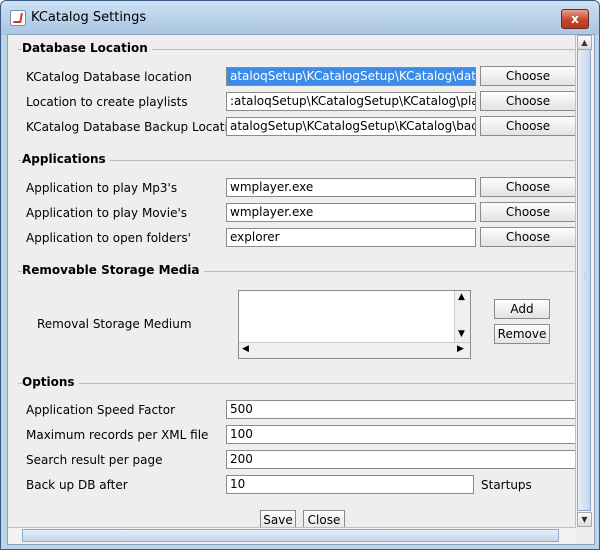 Image resolution: width=600 pixels, height=550 pixels. Describe the element at coordinates (108, 238) in the screenshot. I see `folders-app-label: Application to open folders'` at that location.